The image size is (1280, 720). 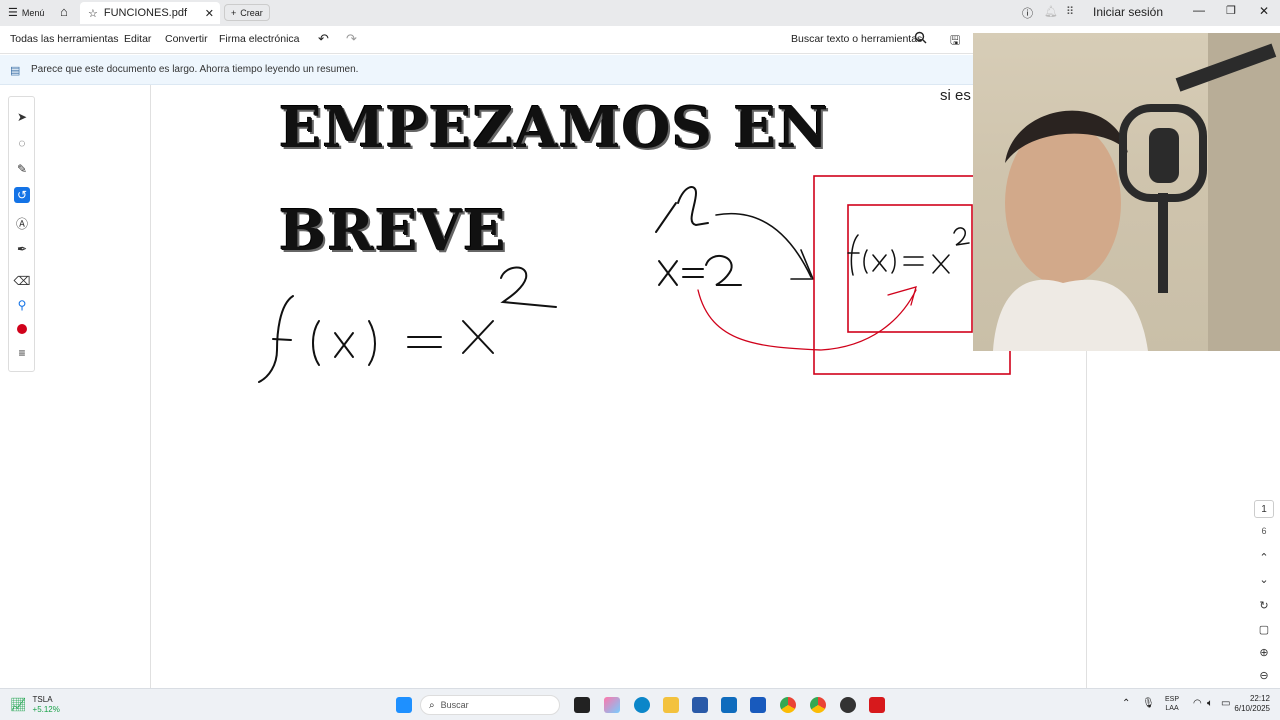 I want to click on close-window-icon: ✕, so click(x=1264, y=11).